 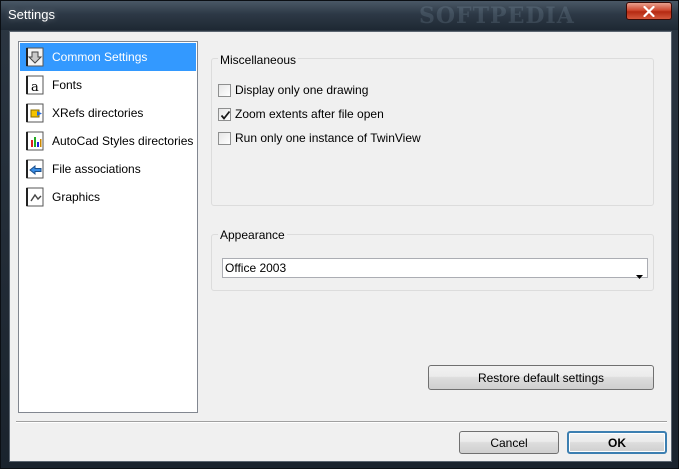 I want to click on option-single-instance: Run only one instance of TwinView, so click(x=319, y=138).